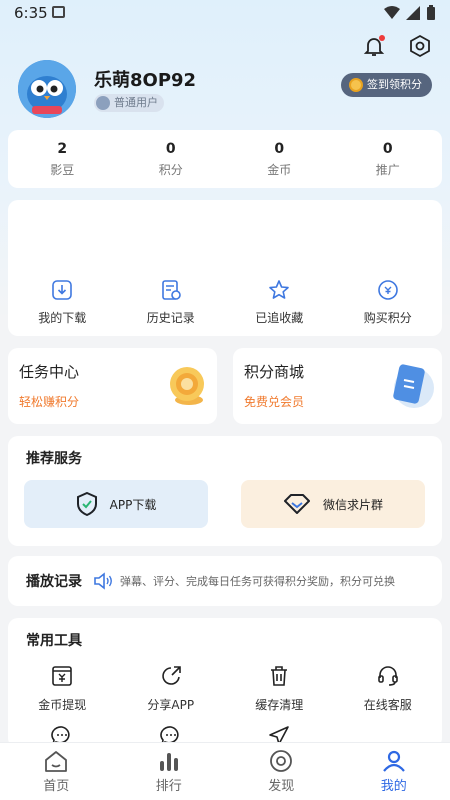 This screenshot has width=450, height=800. Describe the element at coordinates (62, 705) in the screenshot. I see `tool-label: 金币提现` at that location.